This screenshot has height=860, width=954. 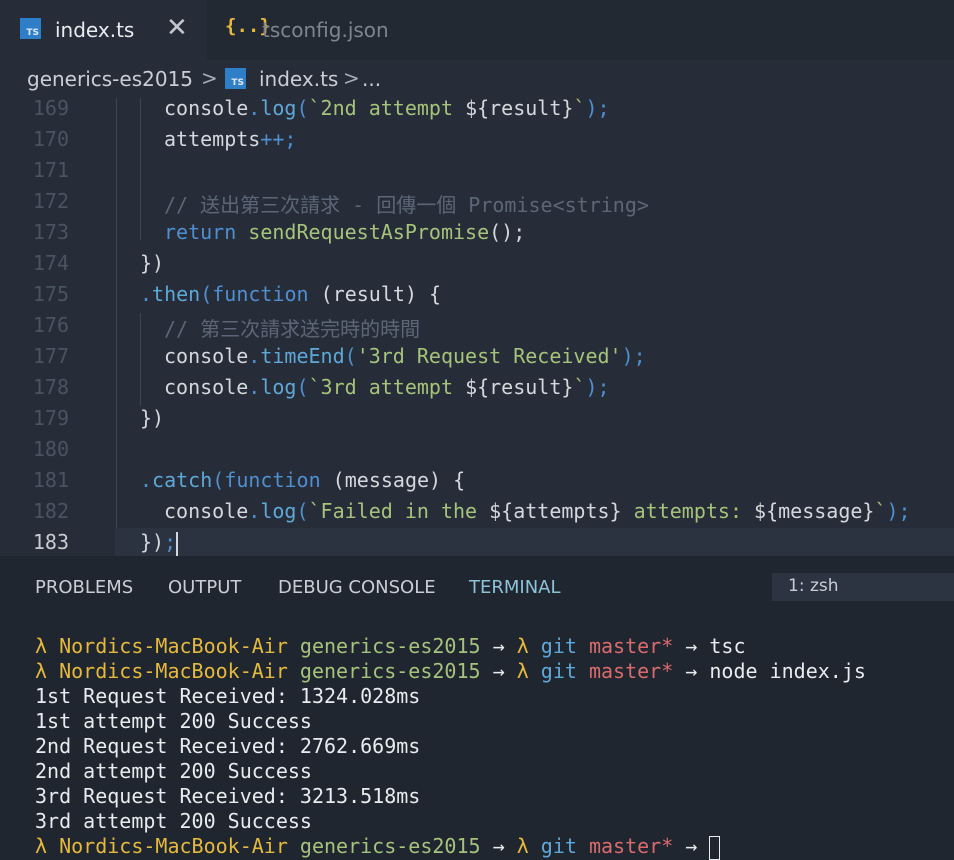 I want to click on line-number: 177, so click(x=50, y=356).